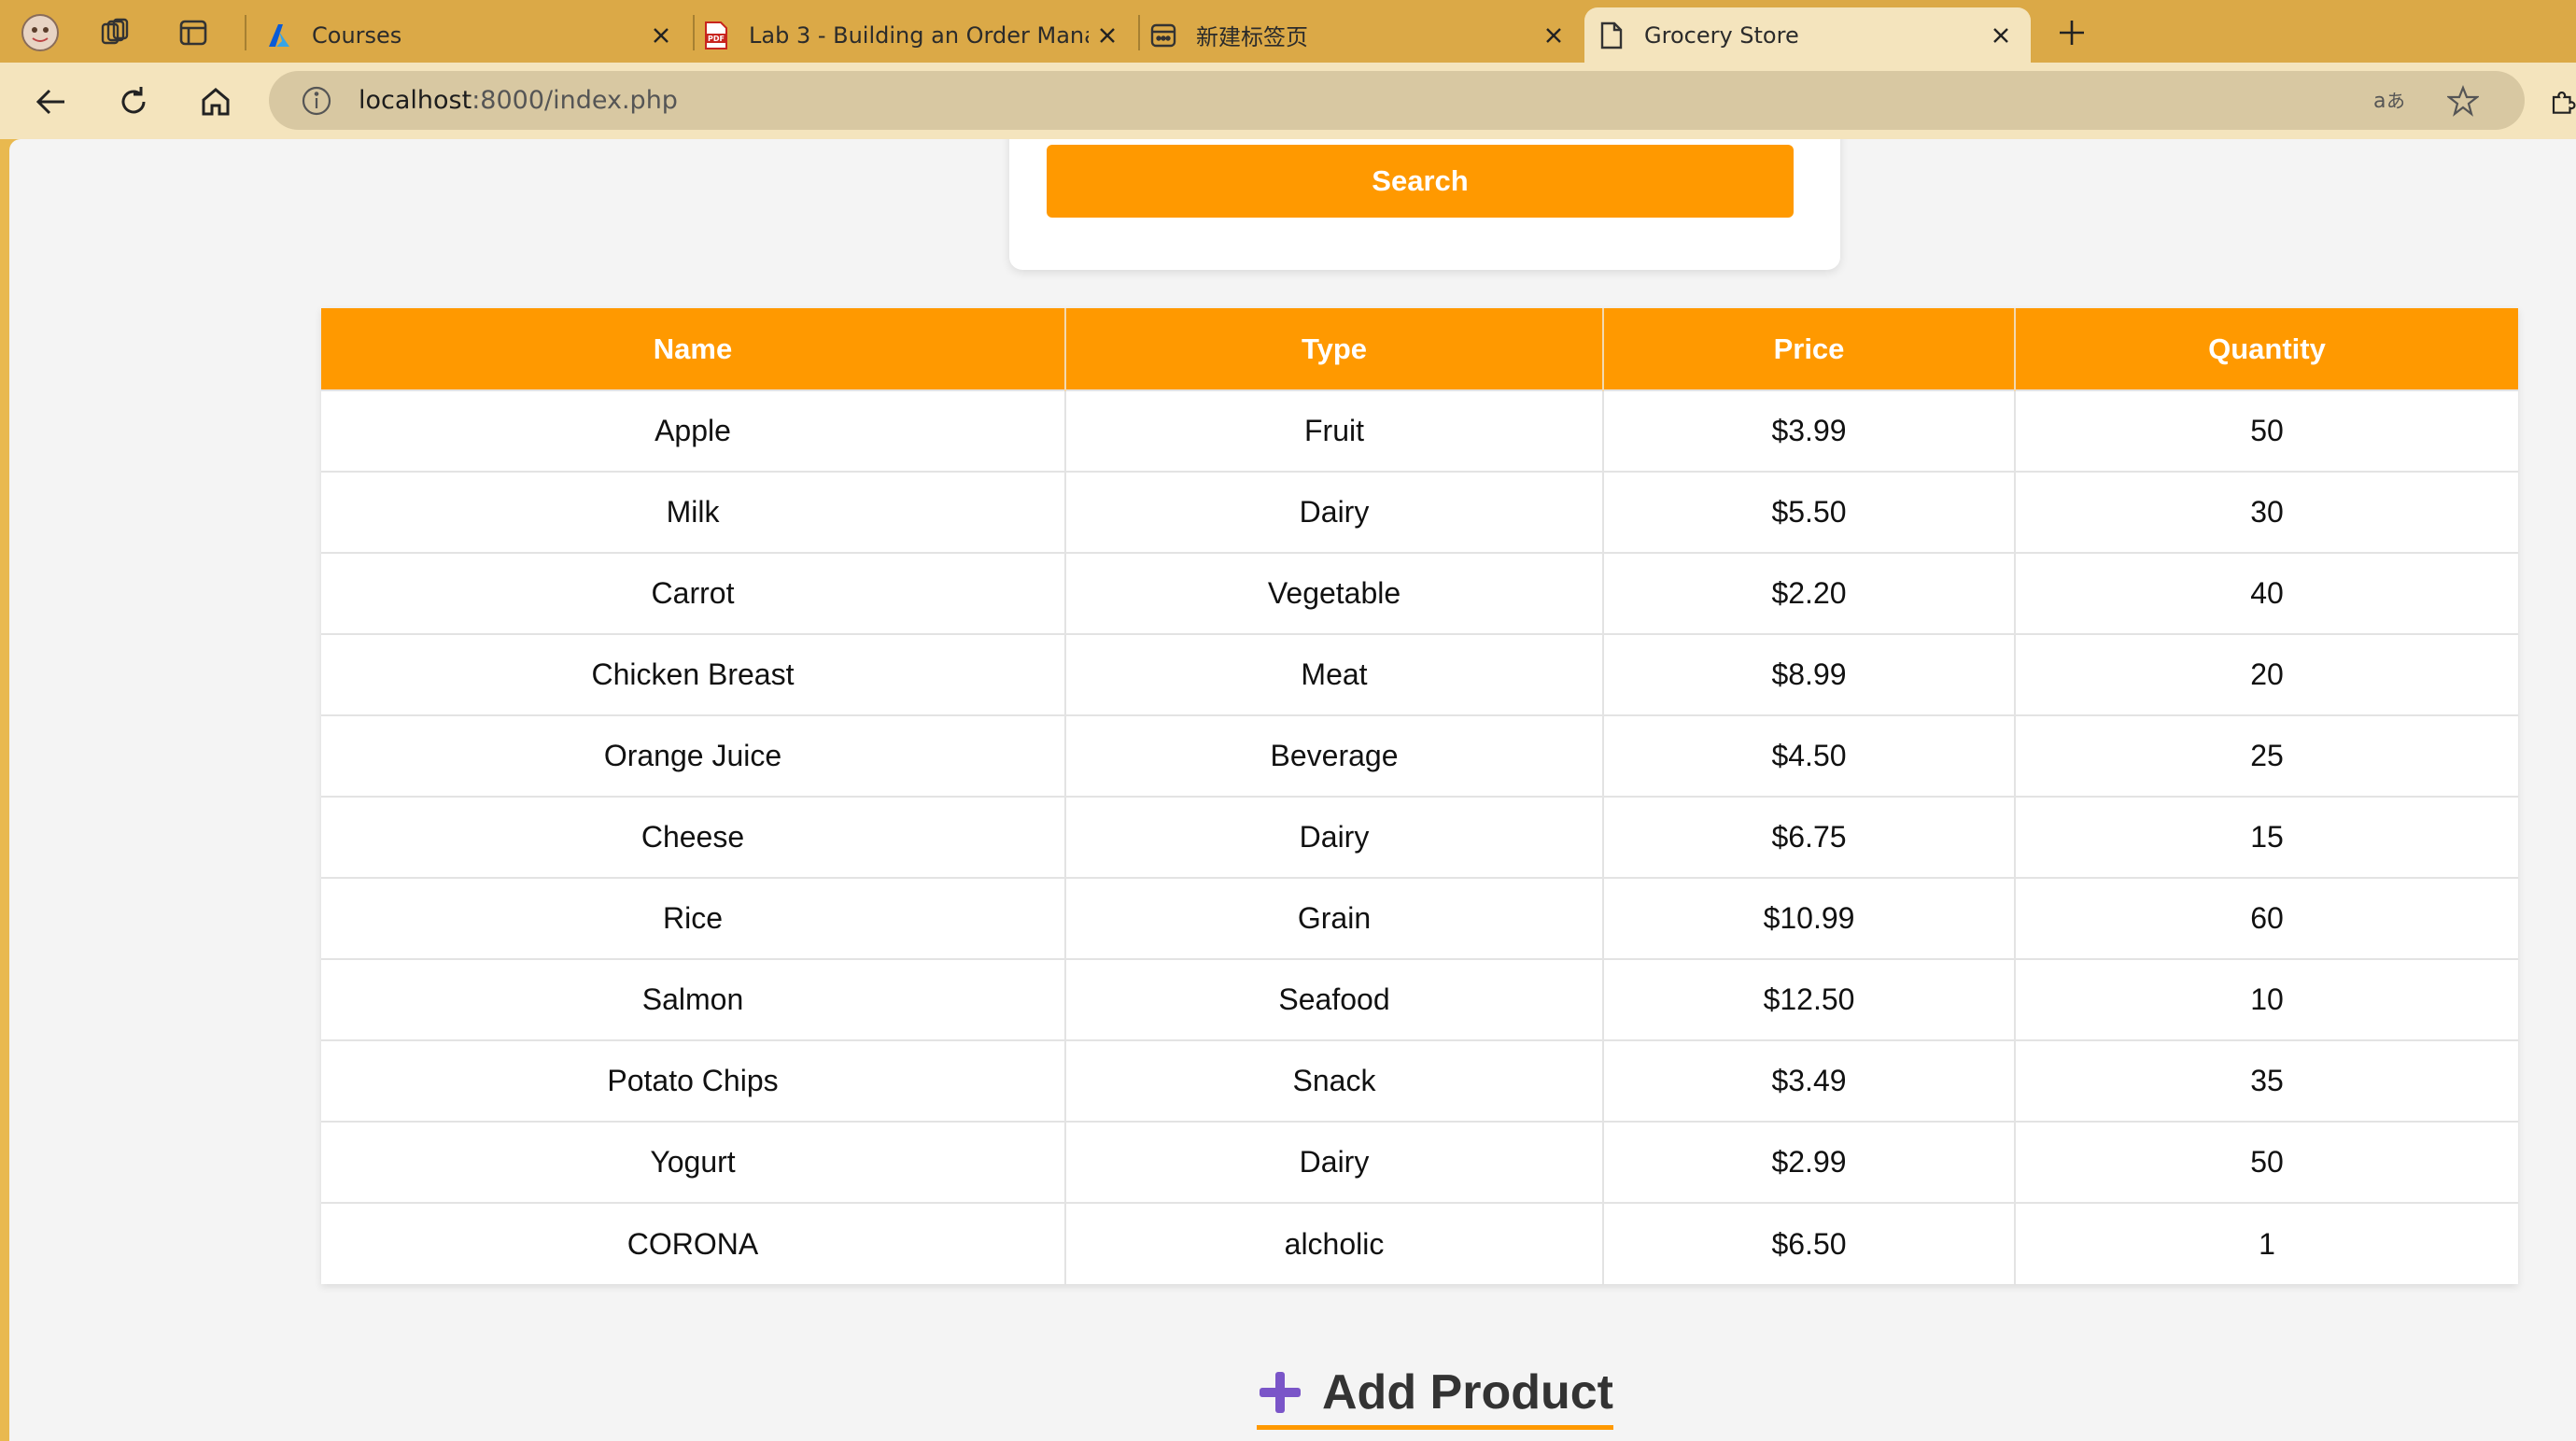 Image resolution: width=2576 pixels, height=1441 pixels. Describe the element at coordinates (693, 1162) in the screenshot. I see `cell-name: Yogurt` at that location.